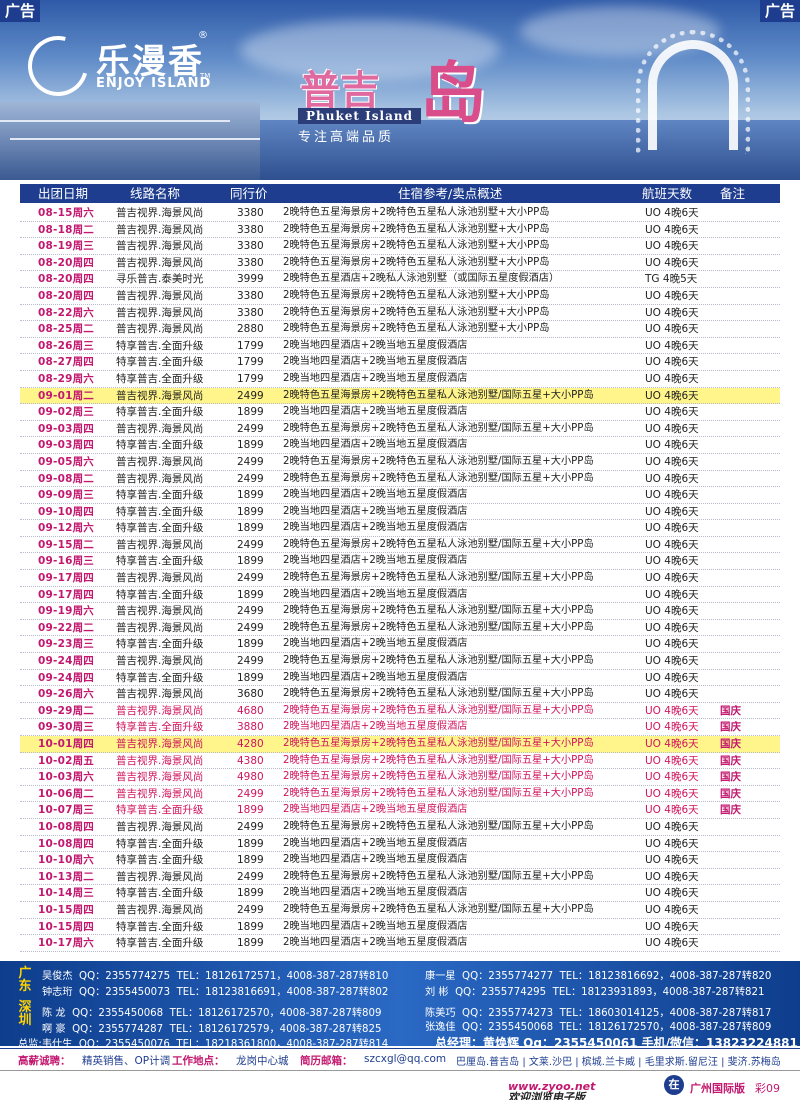 The height and width of the screenshot is (1100, 800). What do you see at coordinates (421, 279) in the screenshot?
I see `row-hotel: 2晚特色五星酒店+2晚私人泳池别墅（或国际五星度假酒店）` at bounding box center [421, 279].